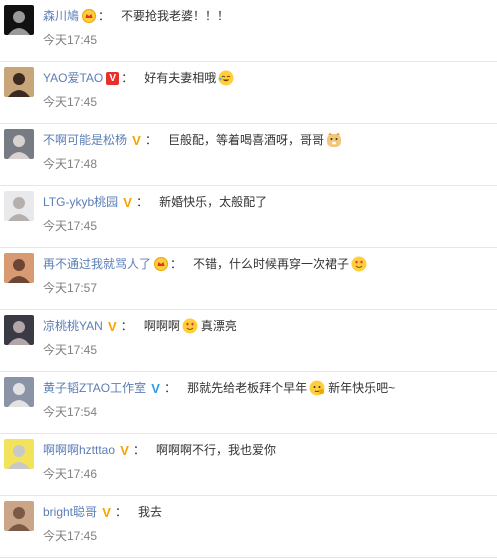  Describe the element at coordinates (150, 512) in the screenshot. I see `comment-text: 我去` at that location.